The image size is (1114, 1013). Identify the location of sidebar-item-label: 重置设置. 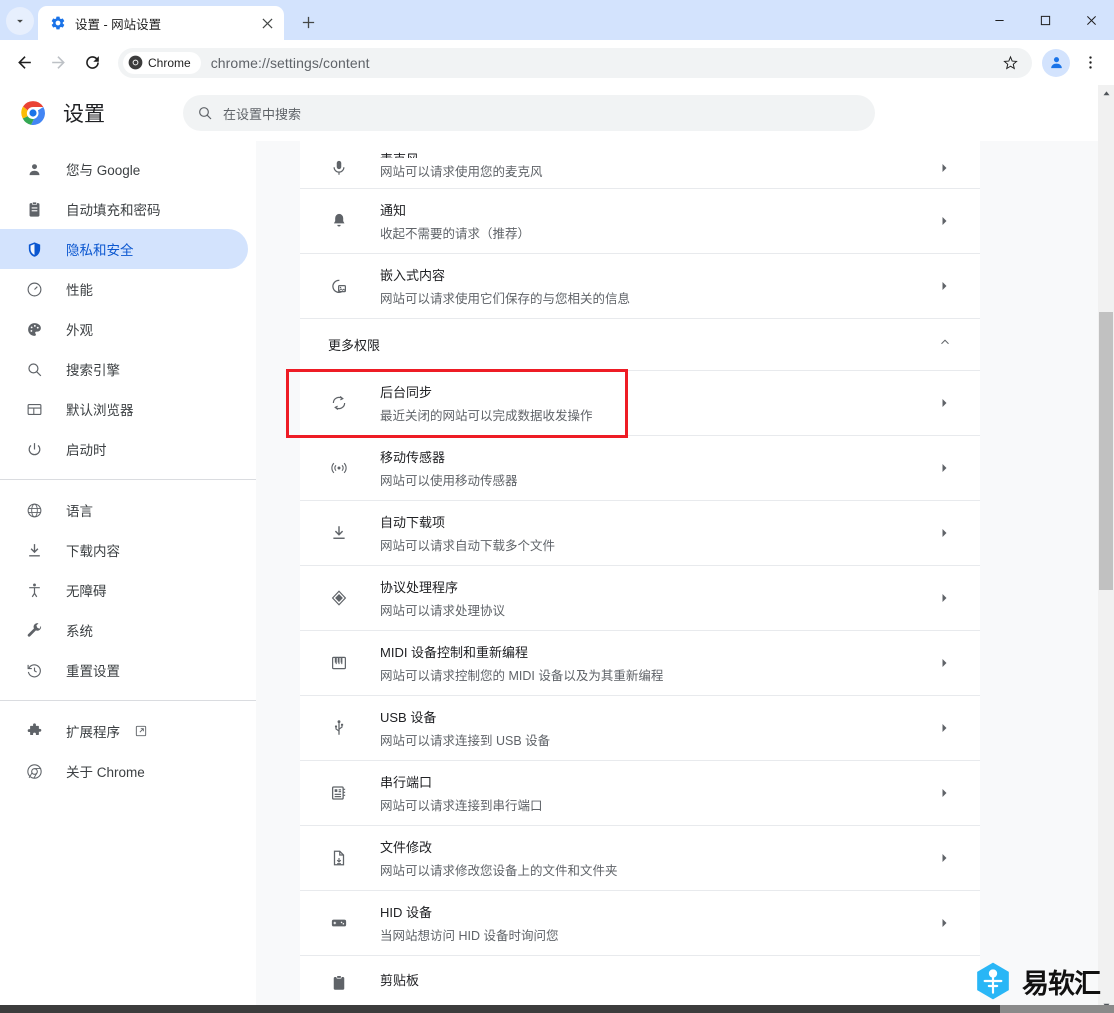
(93, 671).